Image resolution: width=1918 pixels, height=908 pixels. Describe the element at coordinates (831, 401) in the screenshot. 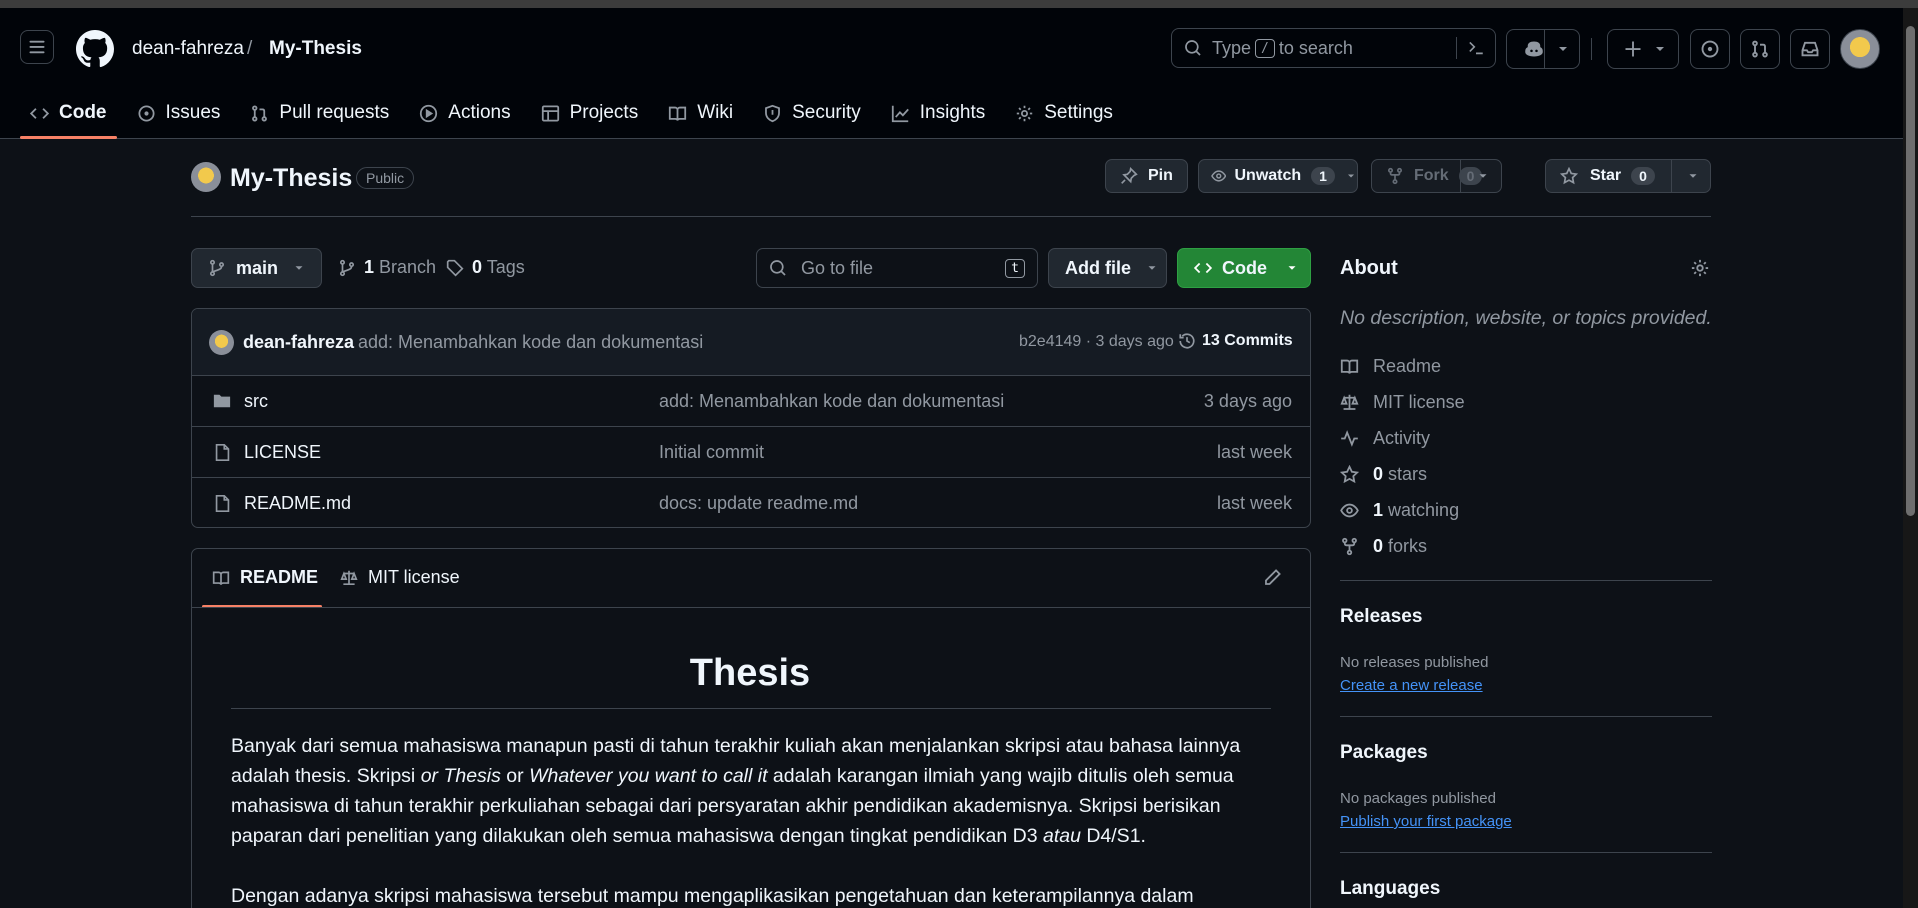

I see `file-commit-message: add: Menambahkan kode dan dokumentasi` at that location.